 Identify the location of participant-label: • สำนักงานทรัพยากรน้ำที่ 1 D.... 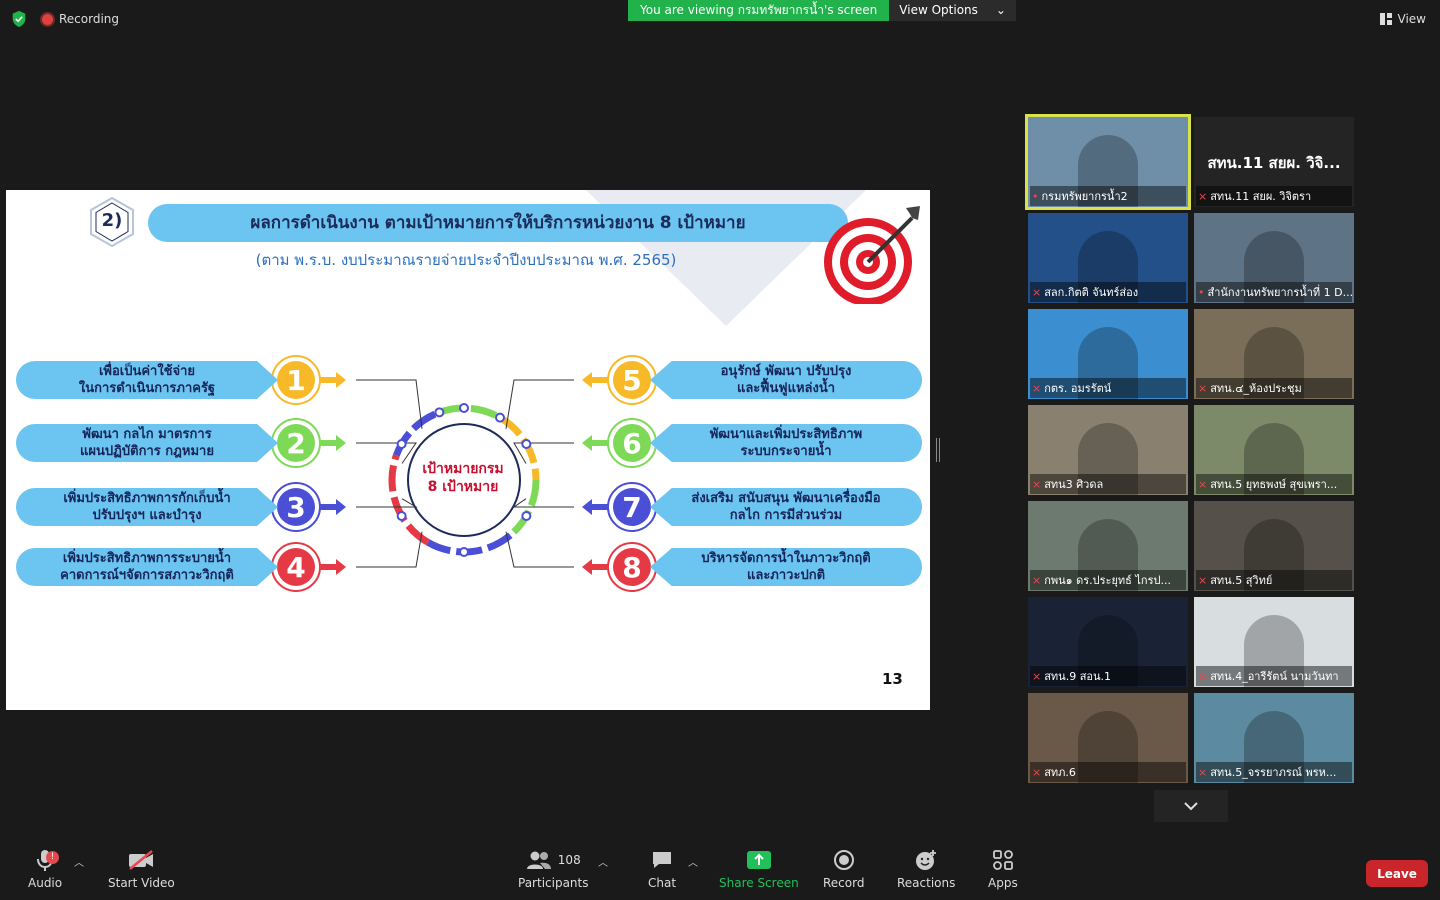
(1274, 292).